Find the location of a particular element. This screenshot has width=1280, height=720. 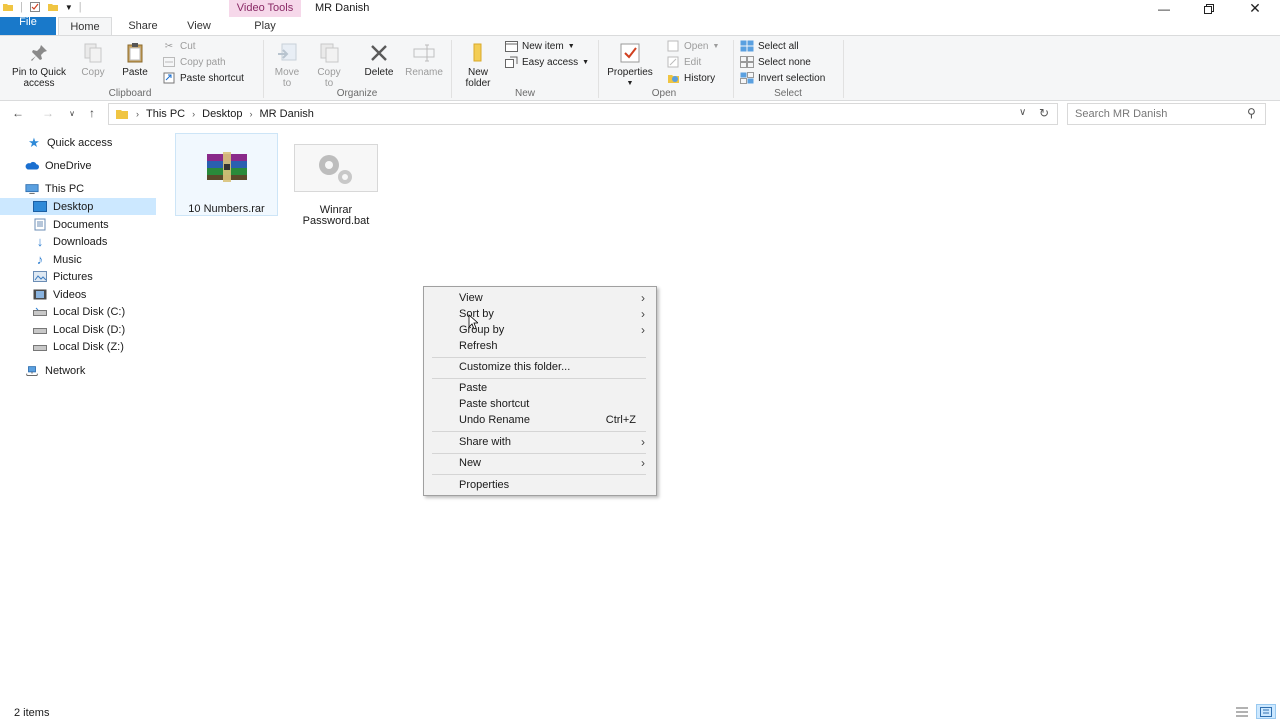

breadcrumb-this-pc: This PC is located at coordinates (165, 114).